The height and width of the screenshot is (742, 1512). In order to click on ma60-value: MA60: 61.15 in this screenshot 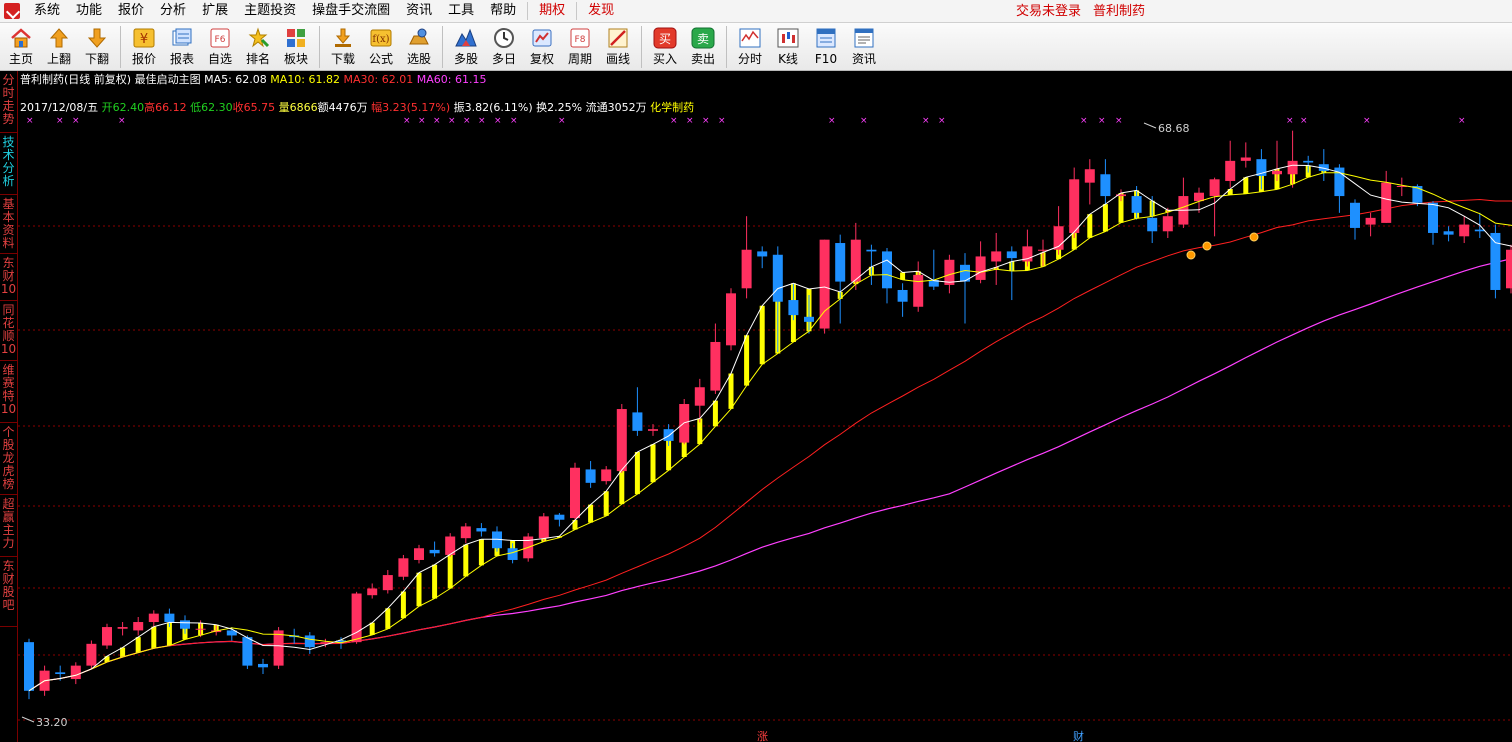, I will do `click(451, 79)`.